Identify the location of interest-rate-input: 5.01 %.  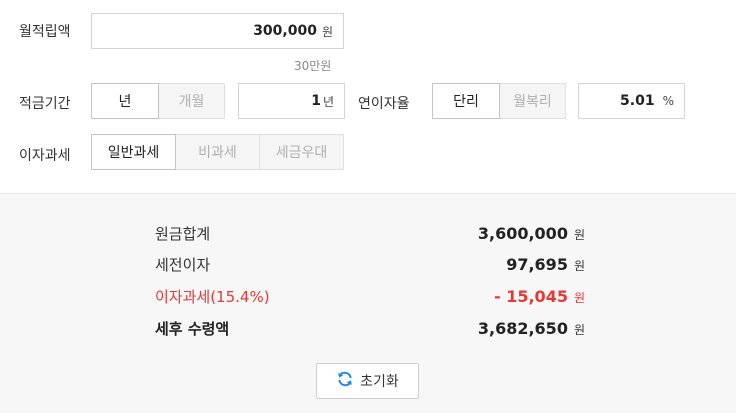
(631, 101).